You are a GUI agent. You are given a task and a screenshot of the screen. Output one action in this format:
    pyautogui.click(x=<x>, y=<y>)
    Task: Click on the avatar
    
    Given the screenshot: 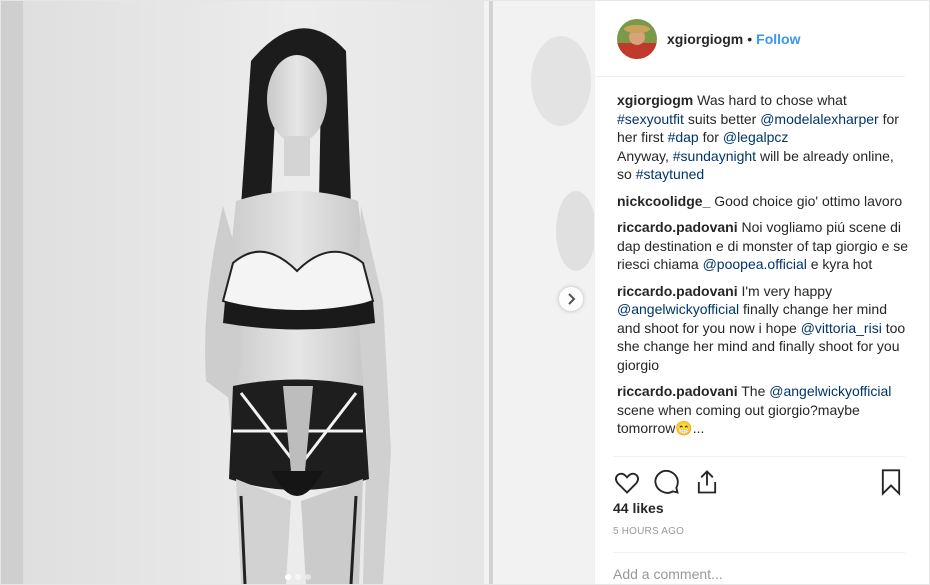 What is the action you would take?
    pyautogui.click(x=637, y=38)
    